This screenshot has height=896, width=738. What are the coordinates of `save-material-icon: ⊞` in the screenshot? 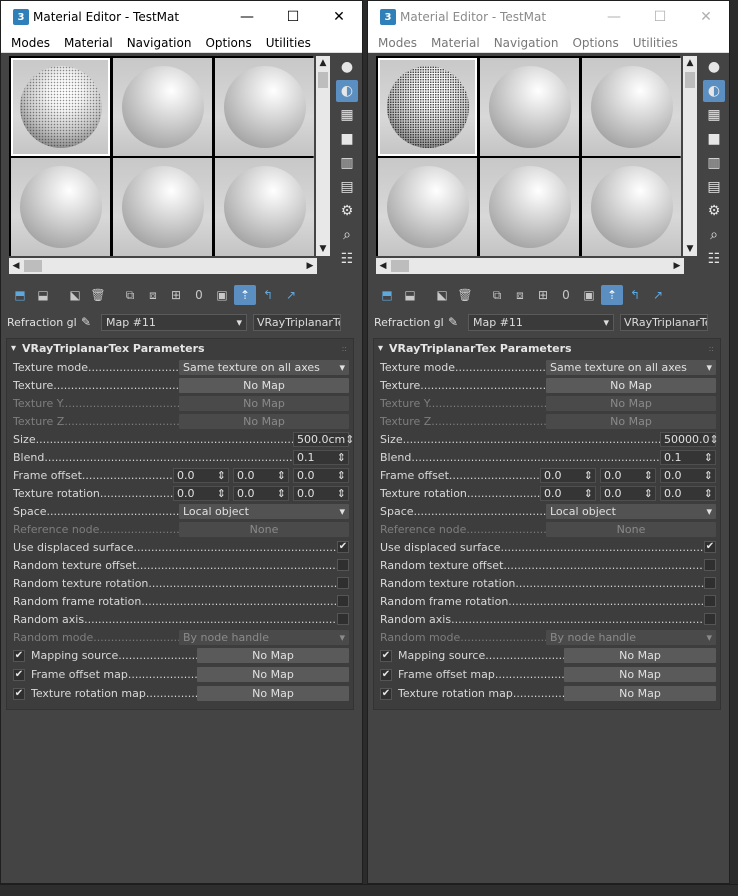 It's located at (176, 295).